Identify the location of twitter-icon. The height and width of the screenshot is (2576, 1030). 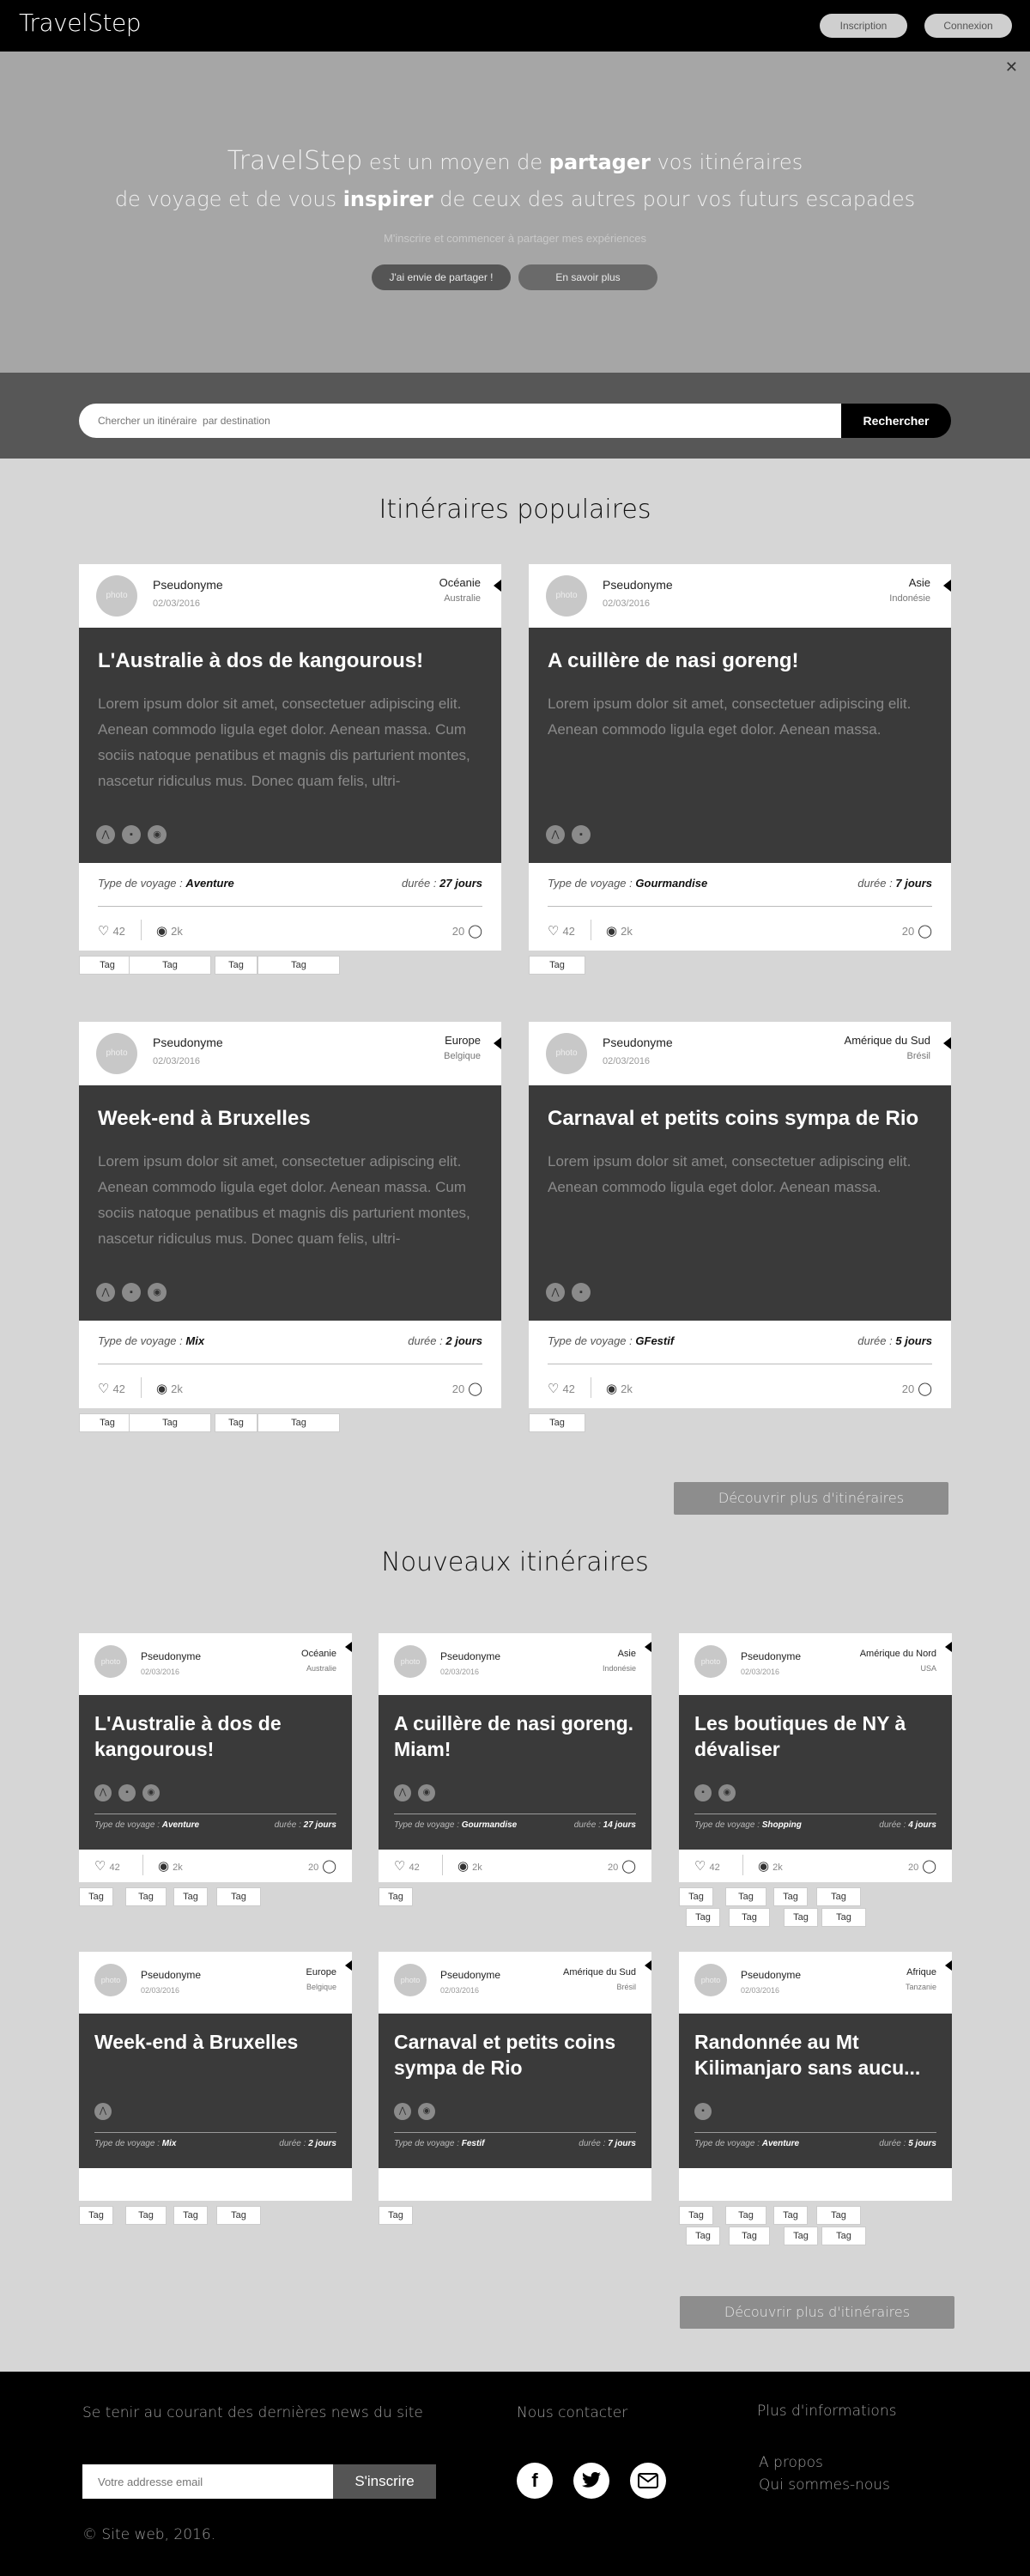
(591, 2481).